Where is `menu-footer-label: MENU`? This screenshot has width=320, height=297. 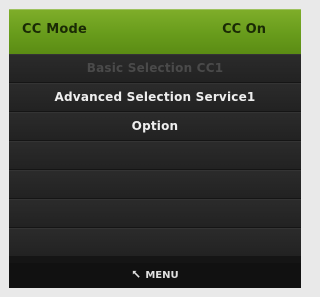 menu-footer-label: MENU is located at coordinates (162, 275).